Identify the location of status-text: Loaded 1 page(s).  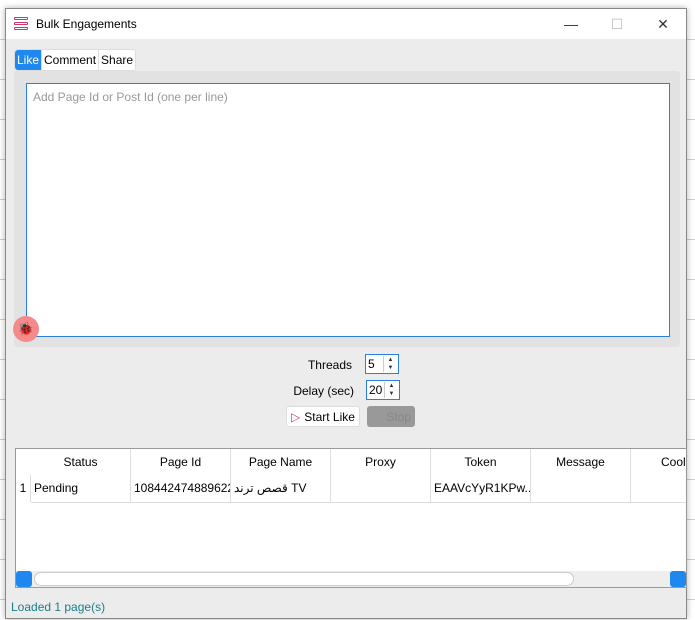
(58, 607).